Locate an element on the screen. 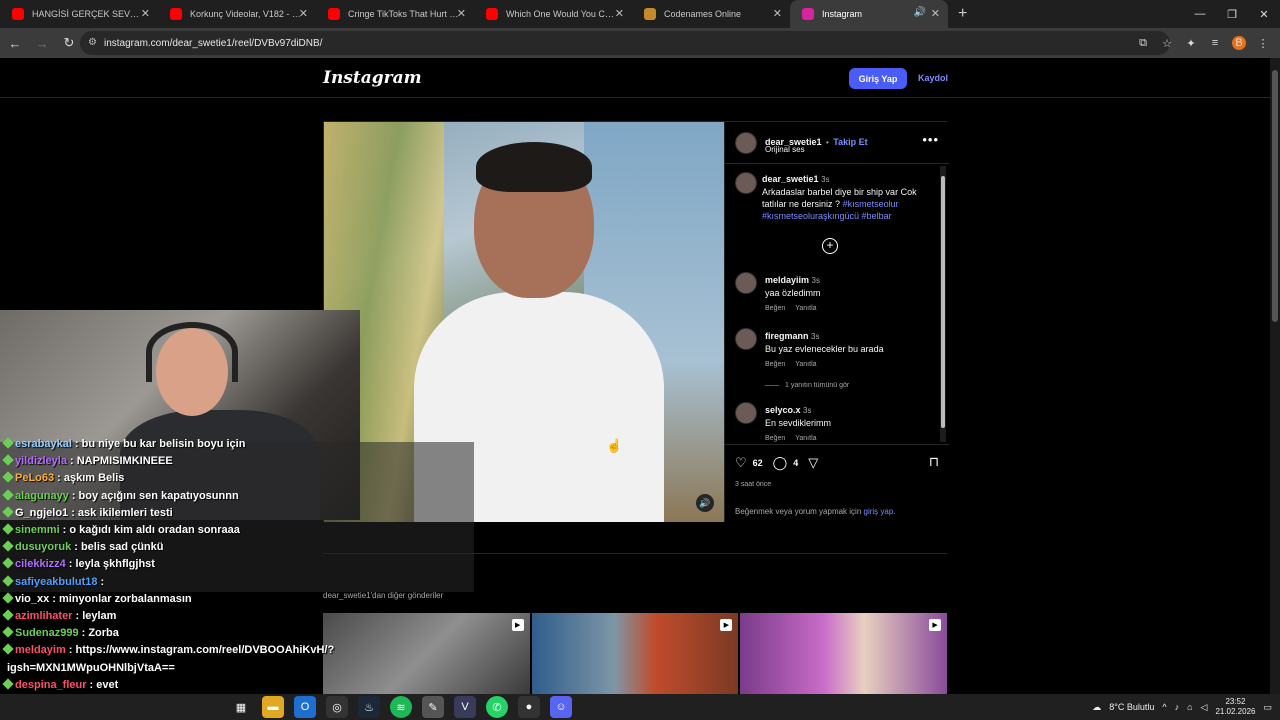 This screenshot has width=1280, height=720. restore-icon: ❐ is located at coordinates (1232, 14).